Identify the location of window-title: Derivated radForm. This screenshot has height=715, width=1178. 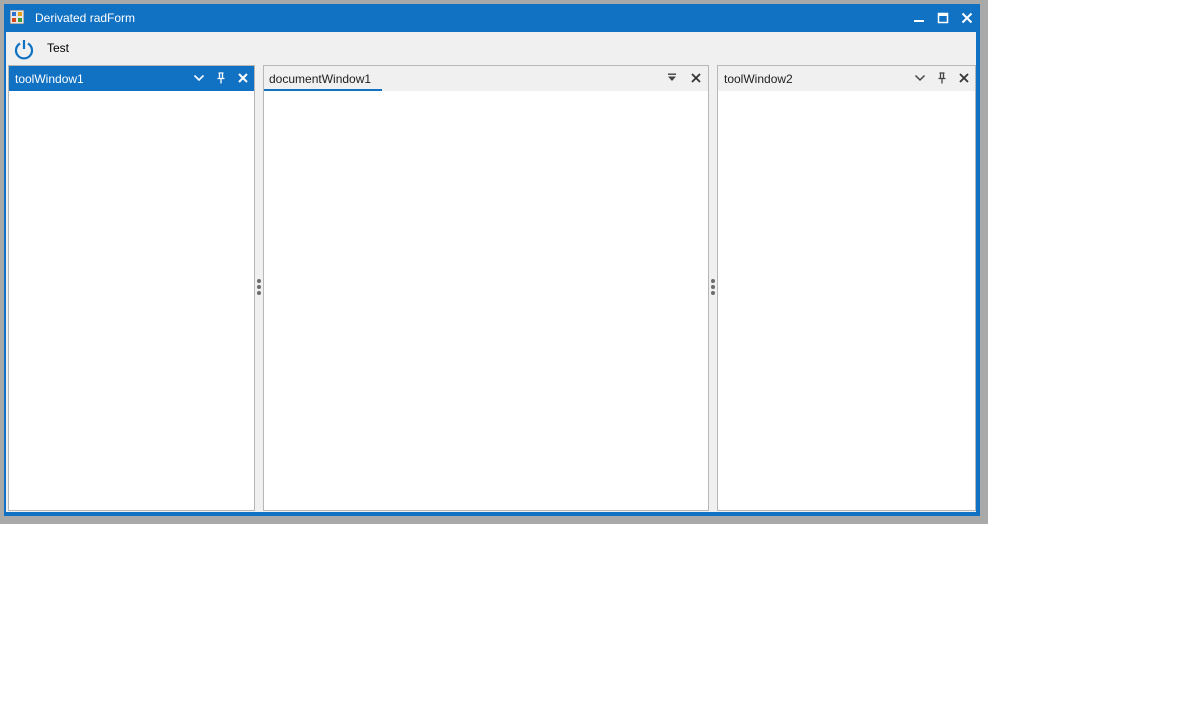
(85, 18).